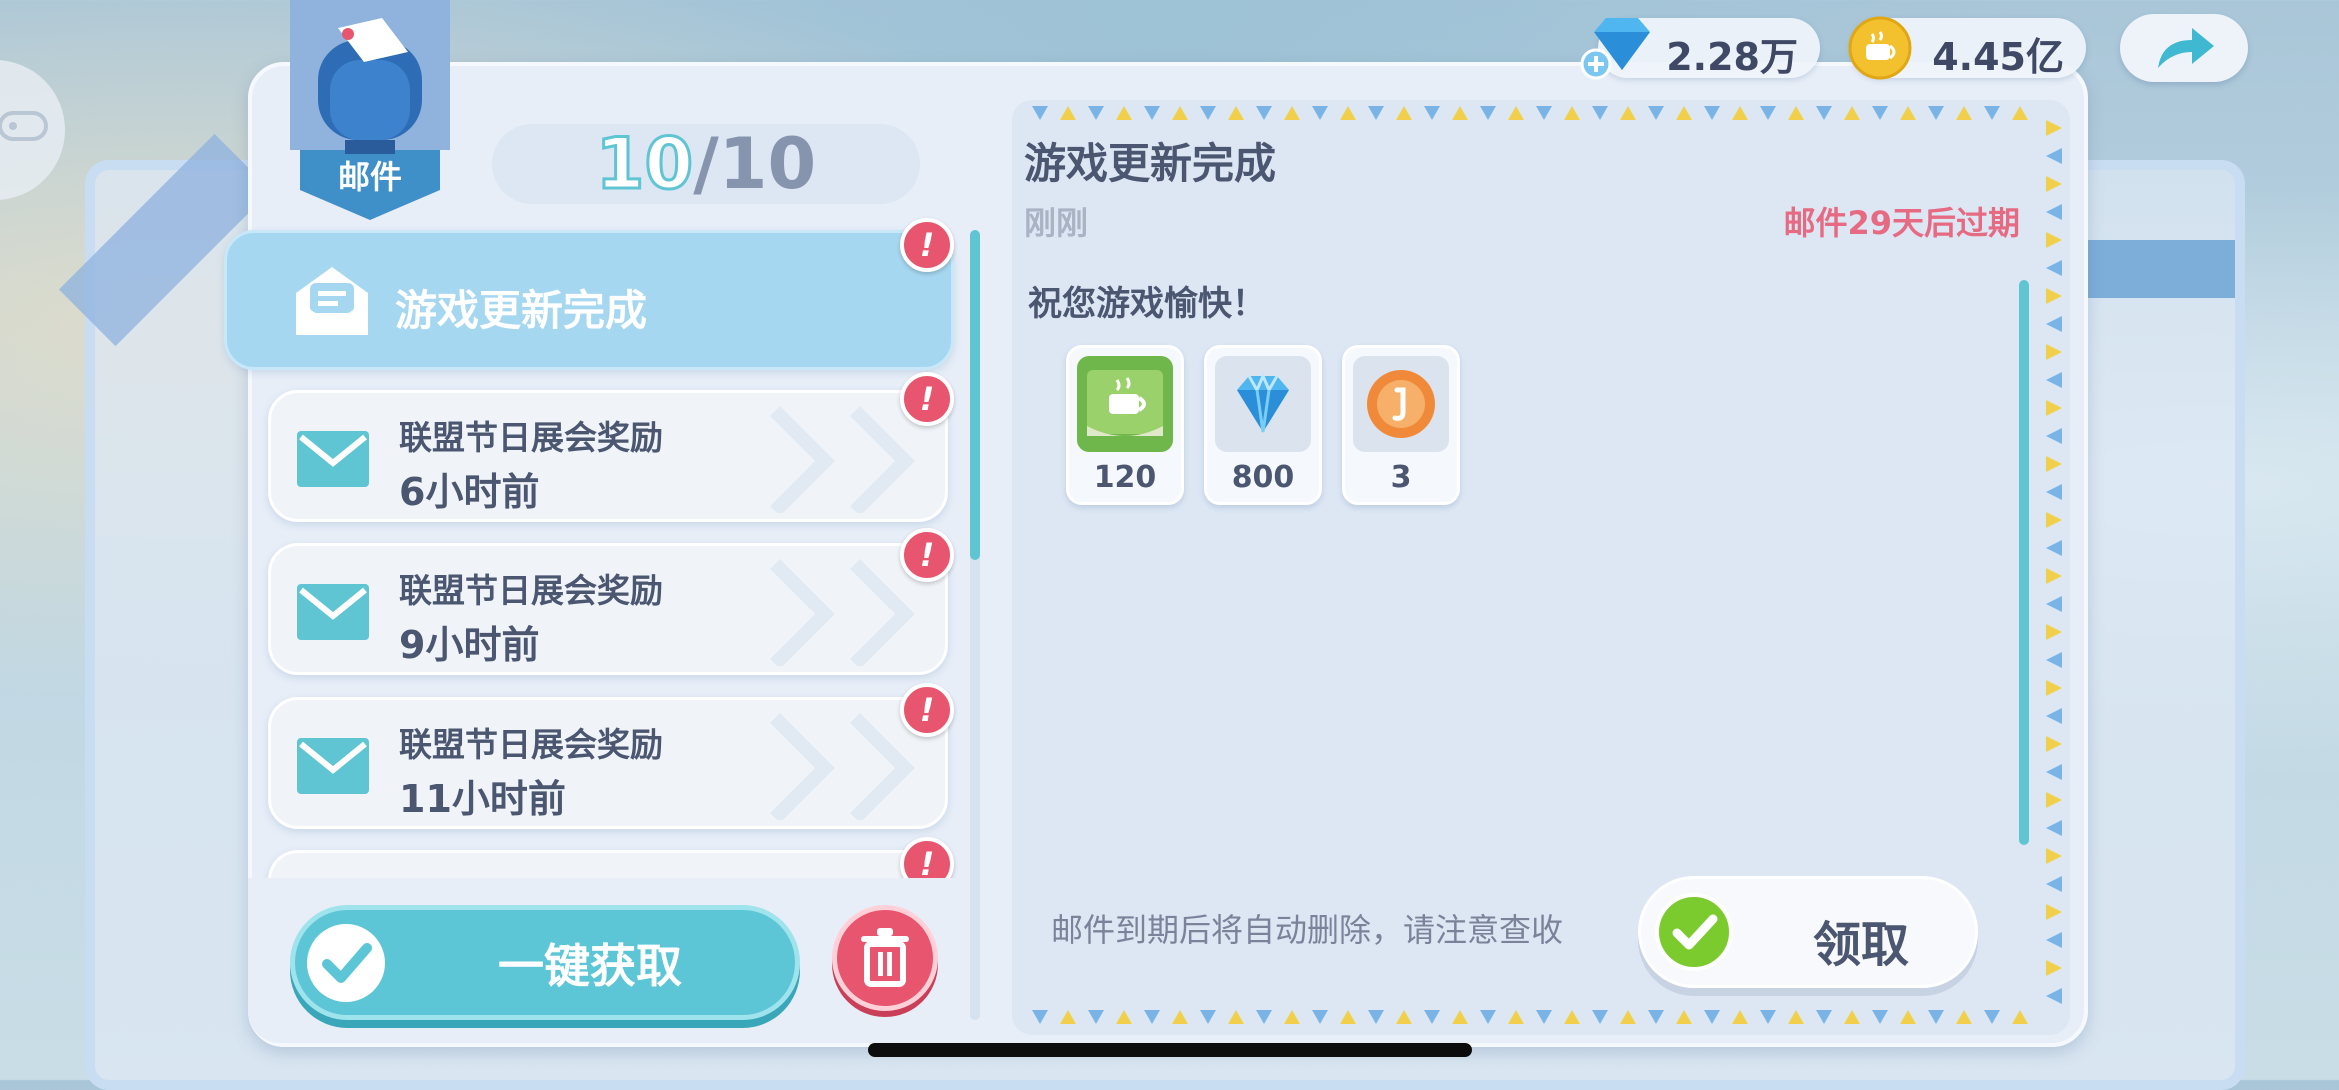 The height and width of the screenshot is (1090, 2339). I want to click on reward-qty: 120, so click(1125, 477).